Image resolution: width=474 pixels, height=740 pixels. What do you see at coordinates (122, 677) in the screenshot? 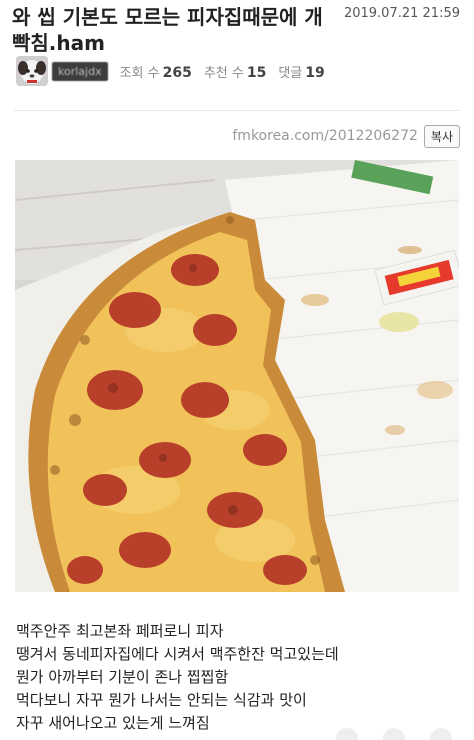
I see `post-body-line: 뭔가 아까부터 기분이 존나 찝찝함` at bounding box center [122, 677].